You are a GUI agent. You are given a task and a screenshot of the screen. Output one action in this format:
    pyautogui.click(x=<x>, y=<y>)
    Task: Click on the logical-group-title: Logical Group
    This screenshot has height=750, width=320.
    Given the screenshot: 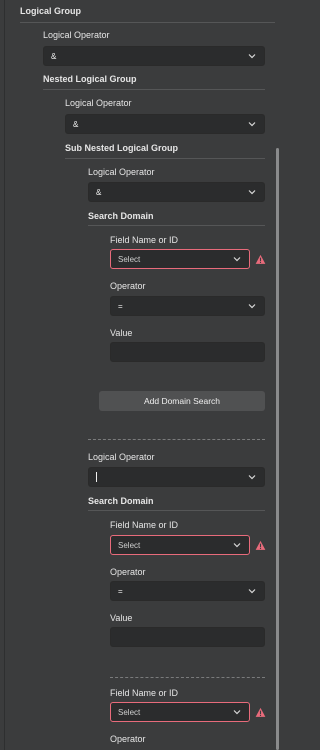 What is the action you would take?
    pyautogui.click(x=51, y=11)
    